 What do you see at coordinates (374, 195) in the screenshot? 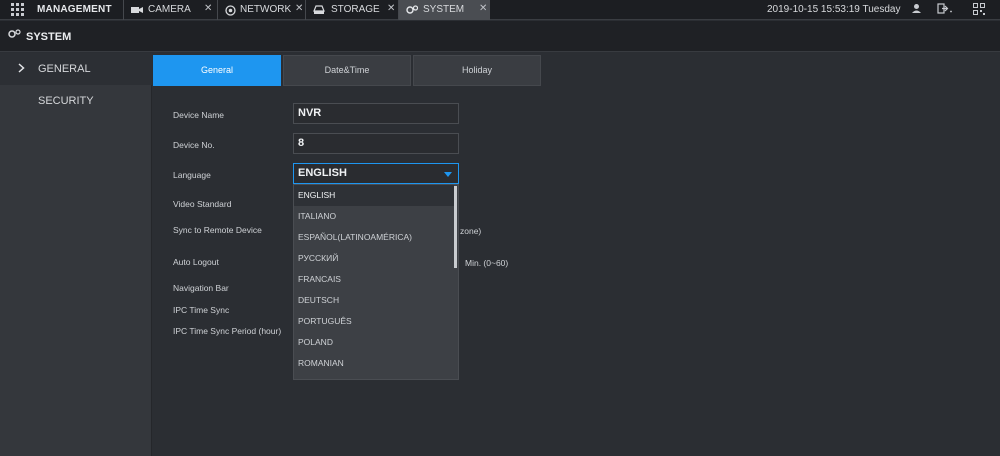
I see `language-option: ENGLISH` at bounding box center [374, 195].